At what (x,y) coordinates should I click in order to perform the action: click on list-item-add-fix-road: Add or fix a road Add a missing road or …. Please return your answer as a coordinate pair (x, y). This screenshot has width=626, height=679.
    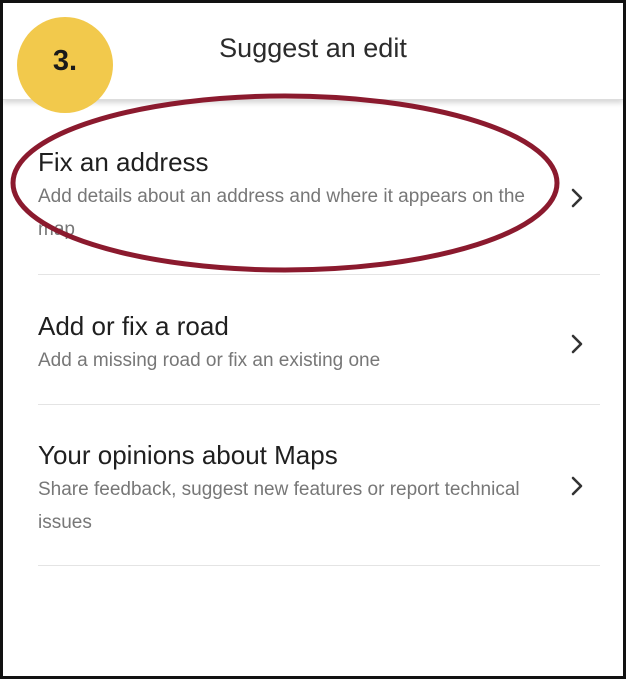
    Looking at the image, I should click on (319, 343).